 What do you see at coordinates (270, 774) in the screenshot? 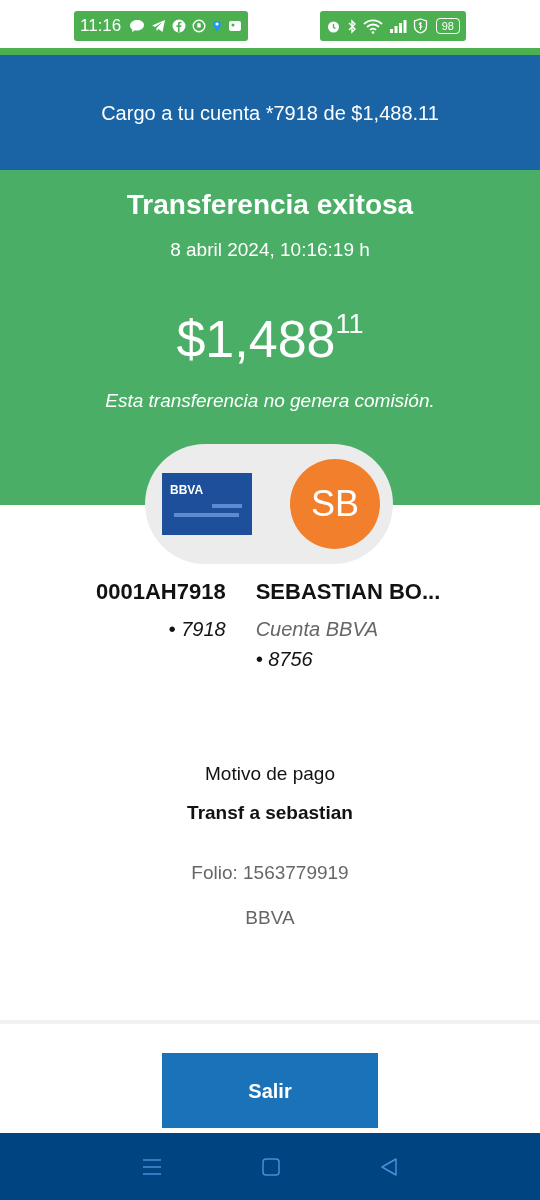
I see `reason-label: Motivo de pago` at bounding box center [270, 774].